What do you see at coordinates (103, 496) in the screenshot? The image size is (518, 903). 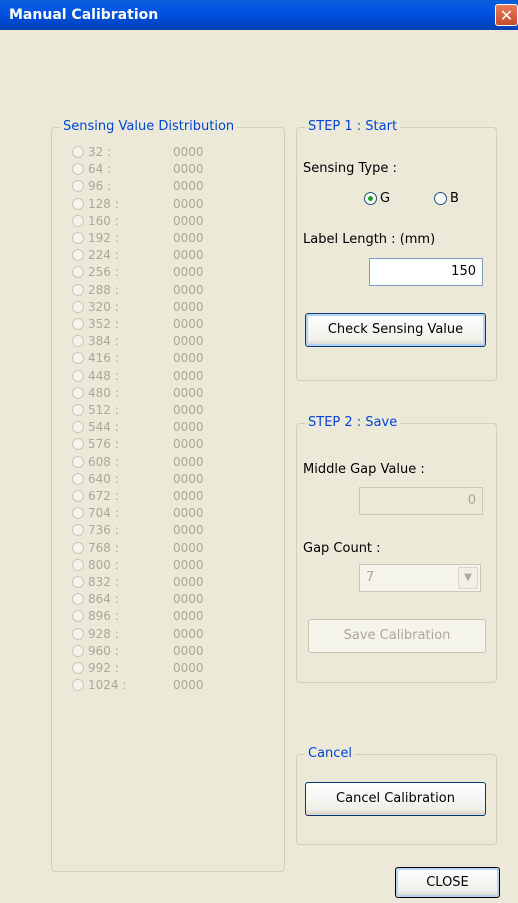 I see `distribution-label: 672 :` at bounding box center [103, 496].